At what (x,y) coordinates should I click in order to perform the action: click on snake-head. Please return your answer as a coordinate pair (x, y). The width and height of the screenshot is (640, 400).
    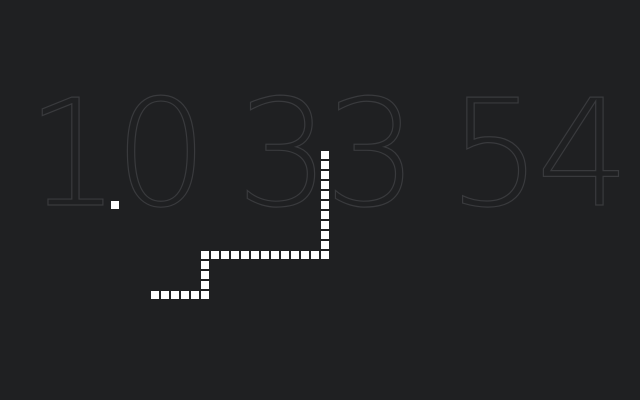
    Looking at the image, I should click on (325, 155).